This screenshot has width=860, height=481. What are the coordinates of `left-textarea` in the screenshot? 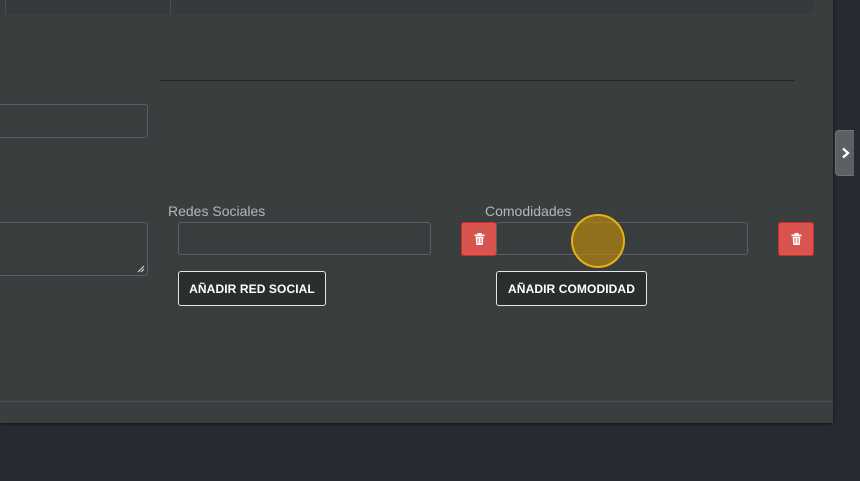 It's located at (74, 249).